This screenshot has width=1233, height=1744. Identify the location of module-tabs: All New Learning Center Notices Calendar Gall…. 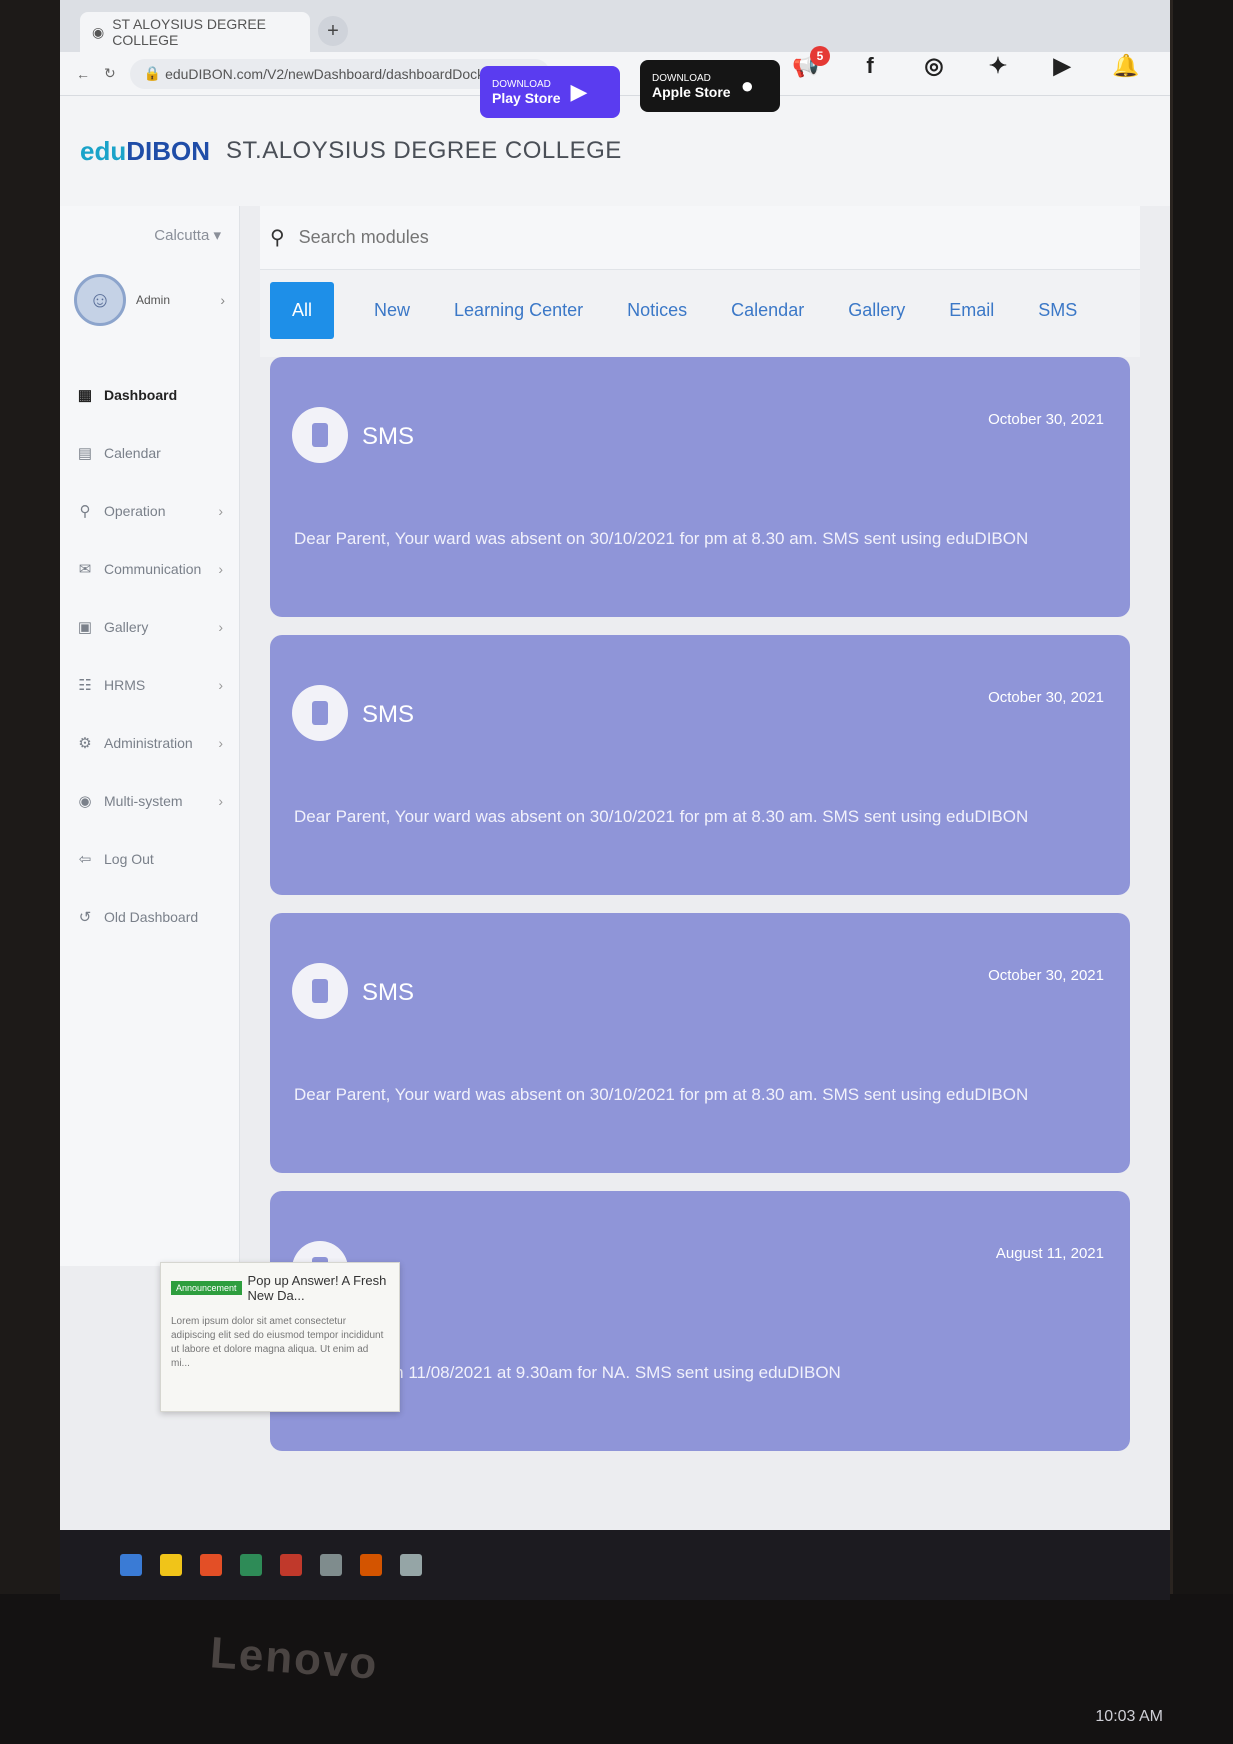
(700, 313).